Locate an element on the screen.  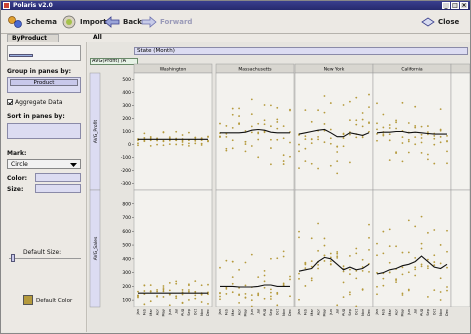
forward-label: Forward is located at coordinates (176, 22).